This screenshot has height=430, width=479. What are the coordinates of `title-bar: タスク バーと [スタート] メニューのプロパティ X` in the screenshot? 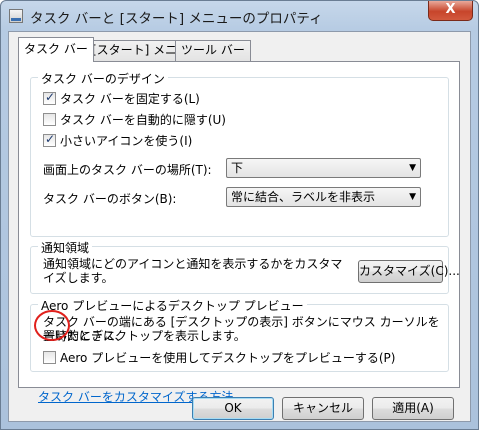 It's located at (239, 16).